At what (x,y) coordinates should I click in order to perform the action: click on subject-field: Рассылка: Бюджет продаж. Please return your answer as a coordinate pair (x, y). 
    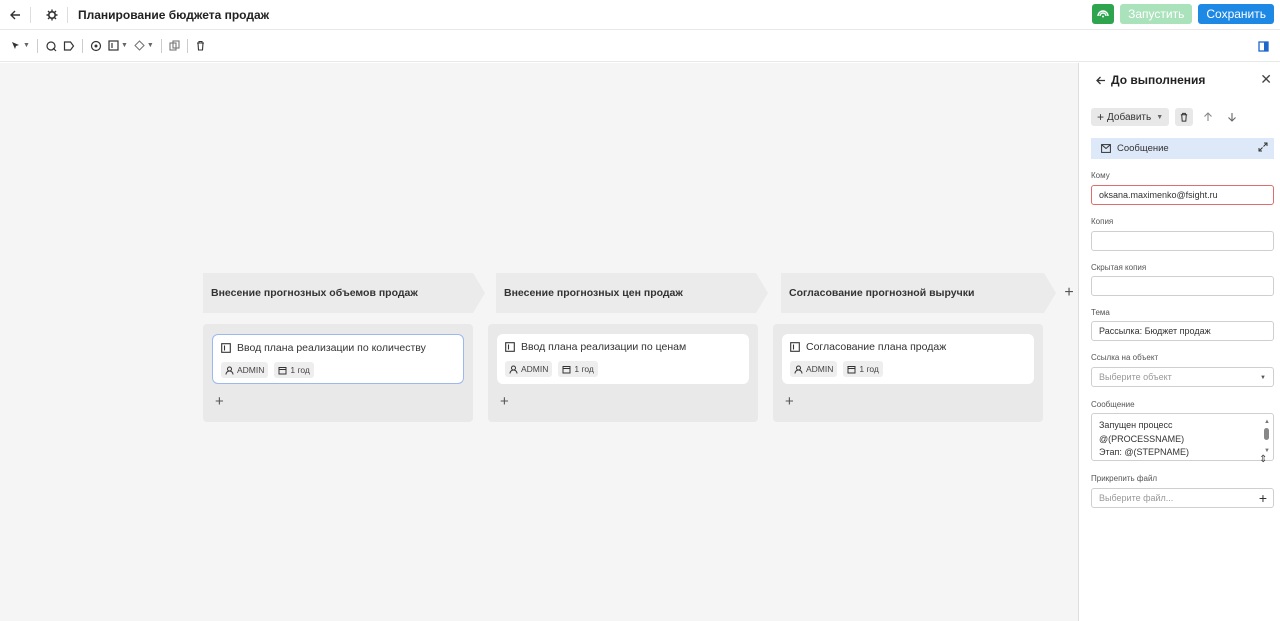
    Looking at the image, I should click on (1182, 331).